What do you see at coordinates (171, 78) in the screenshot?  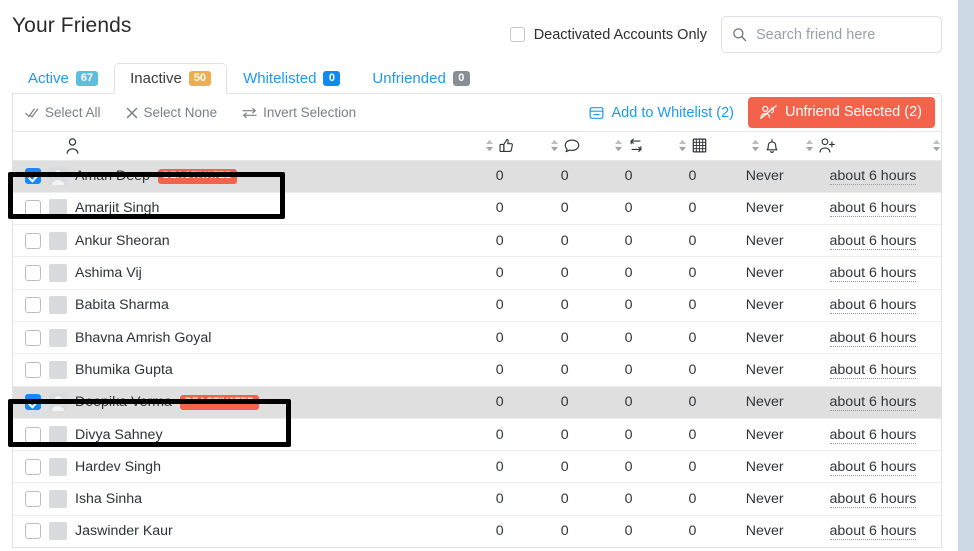 I see `tab-inactive: Inactive 50` at bounding box center [171, 78].